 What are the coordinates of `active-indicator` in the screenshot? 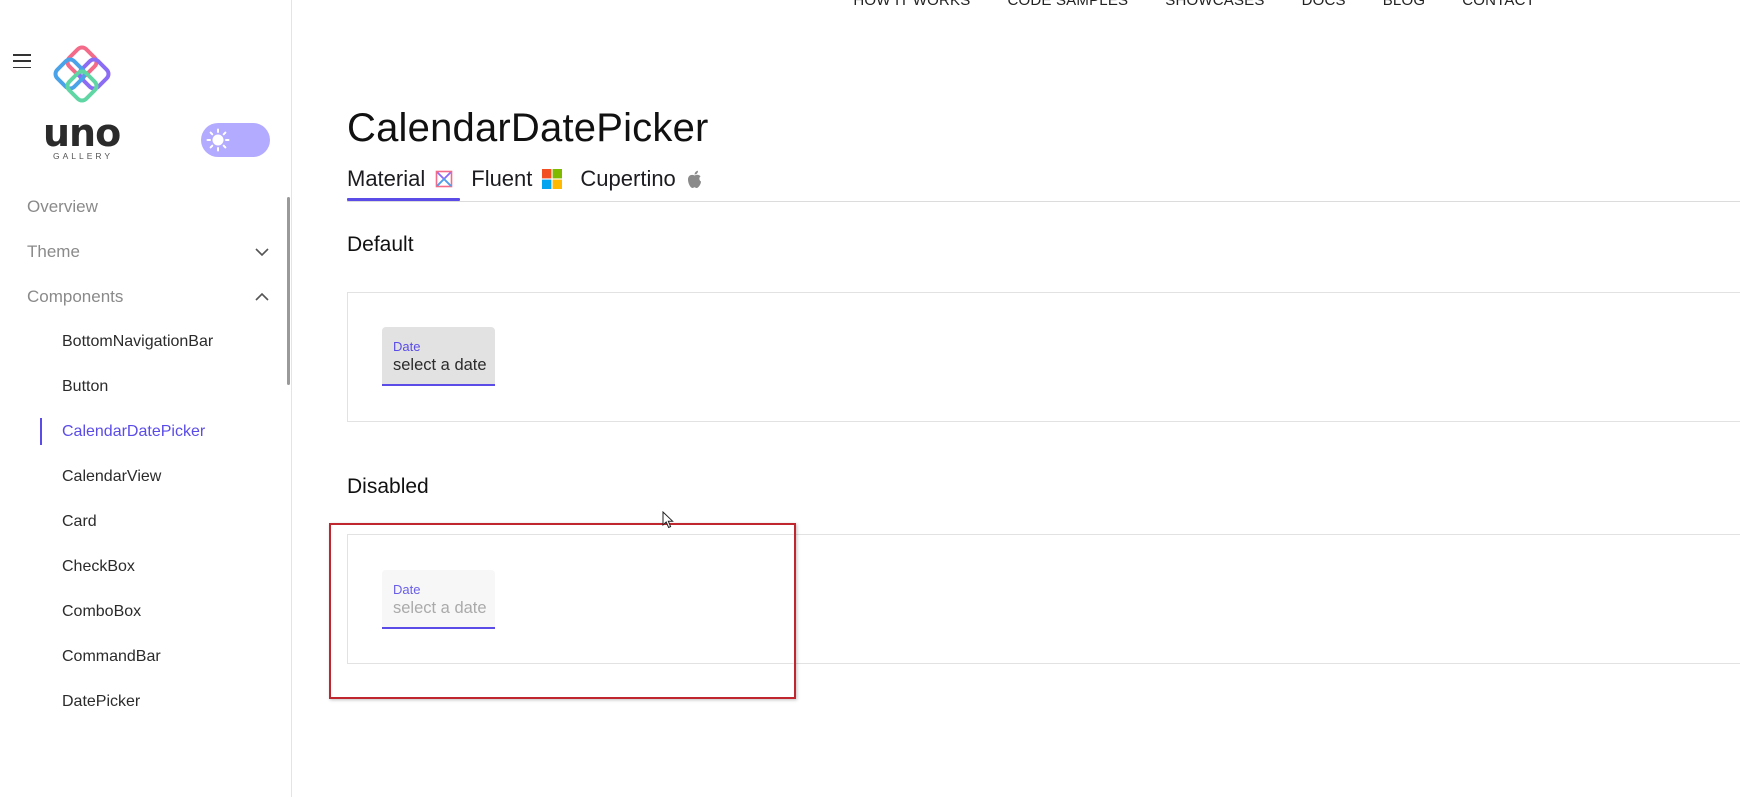 It's located at (41, 431).